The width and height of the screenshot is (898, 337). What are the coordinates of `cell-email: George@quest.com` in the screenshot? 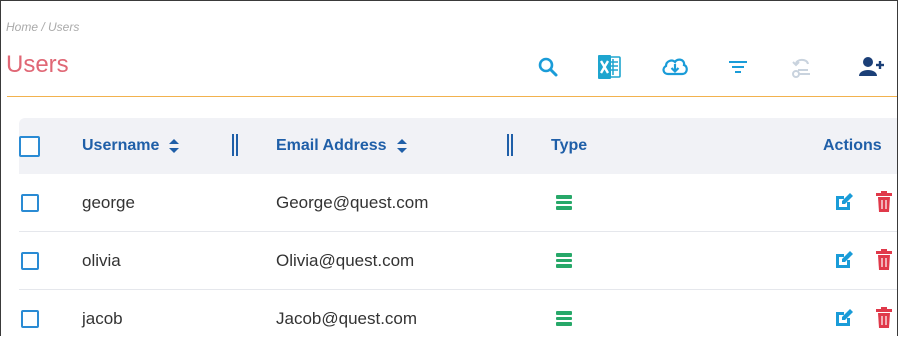 It's located at (352, 202).